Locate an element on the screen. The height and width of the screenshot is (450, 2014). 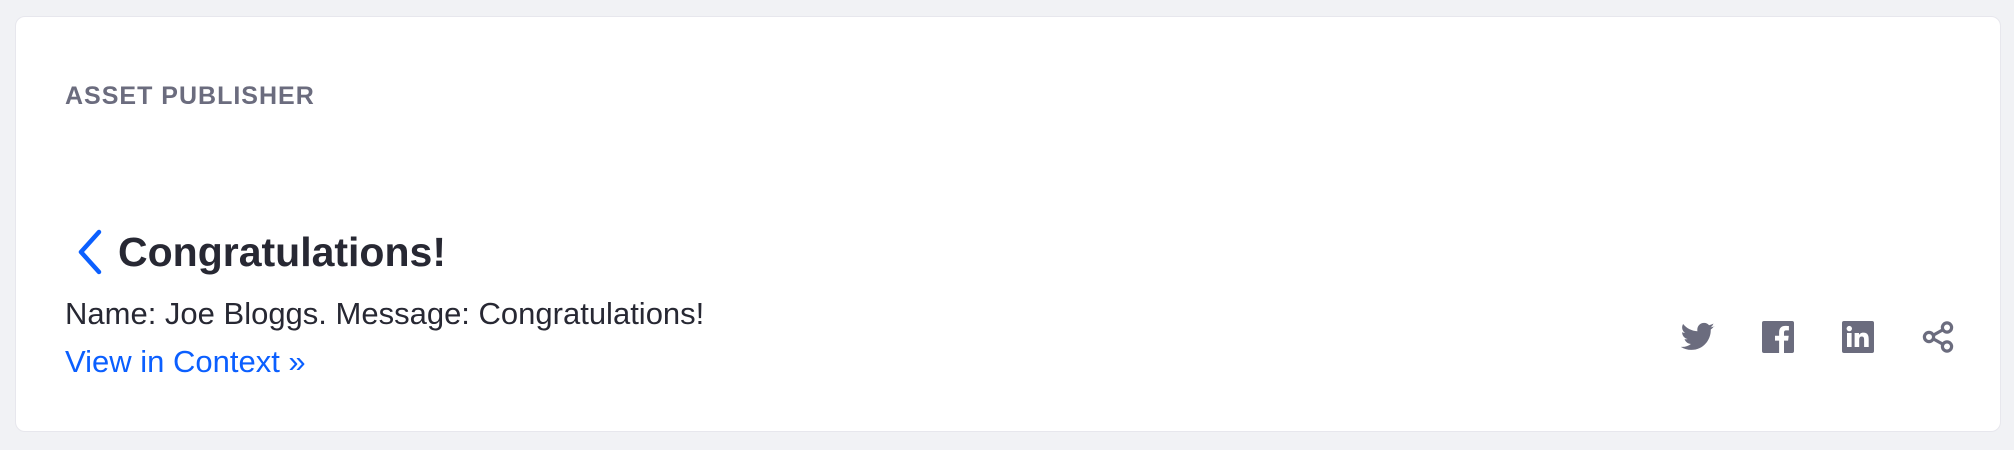
twitter-share-button is located at coordinates (1698, 337).